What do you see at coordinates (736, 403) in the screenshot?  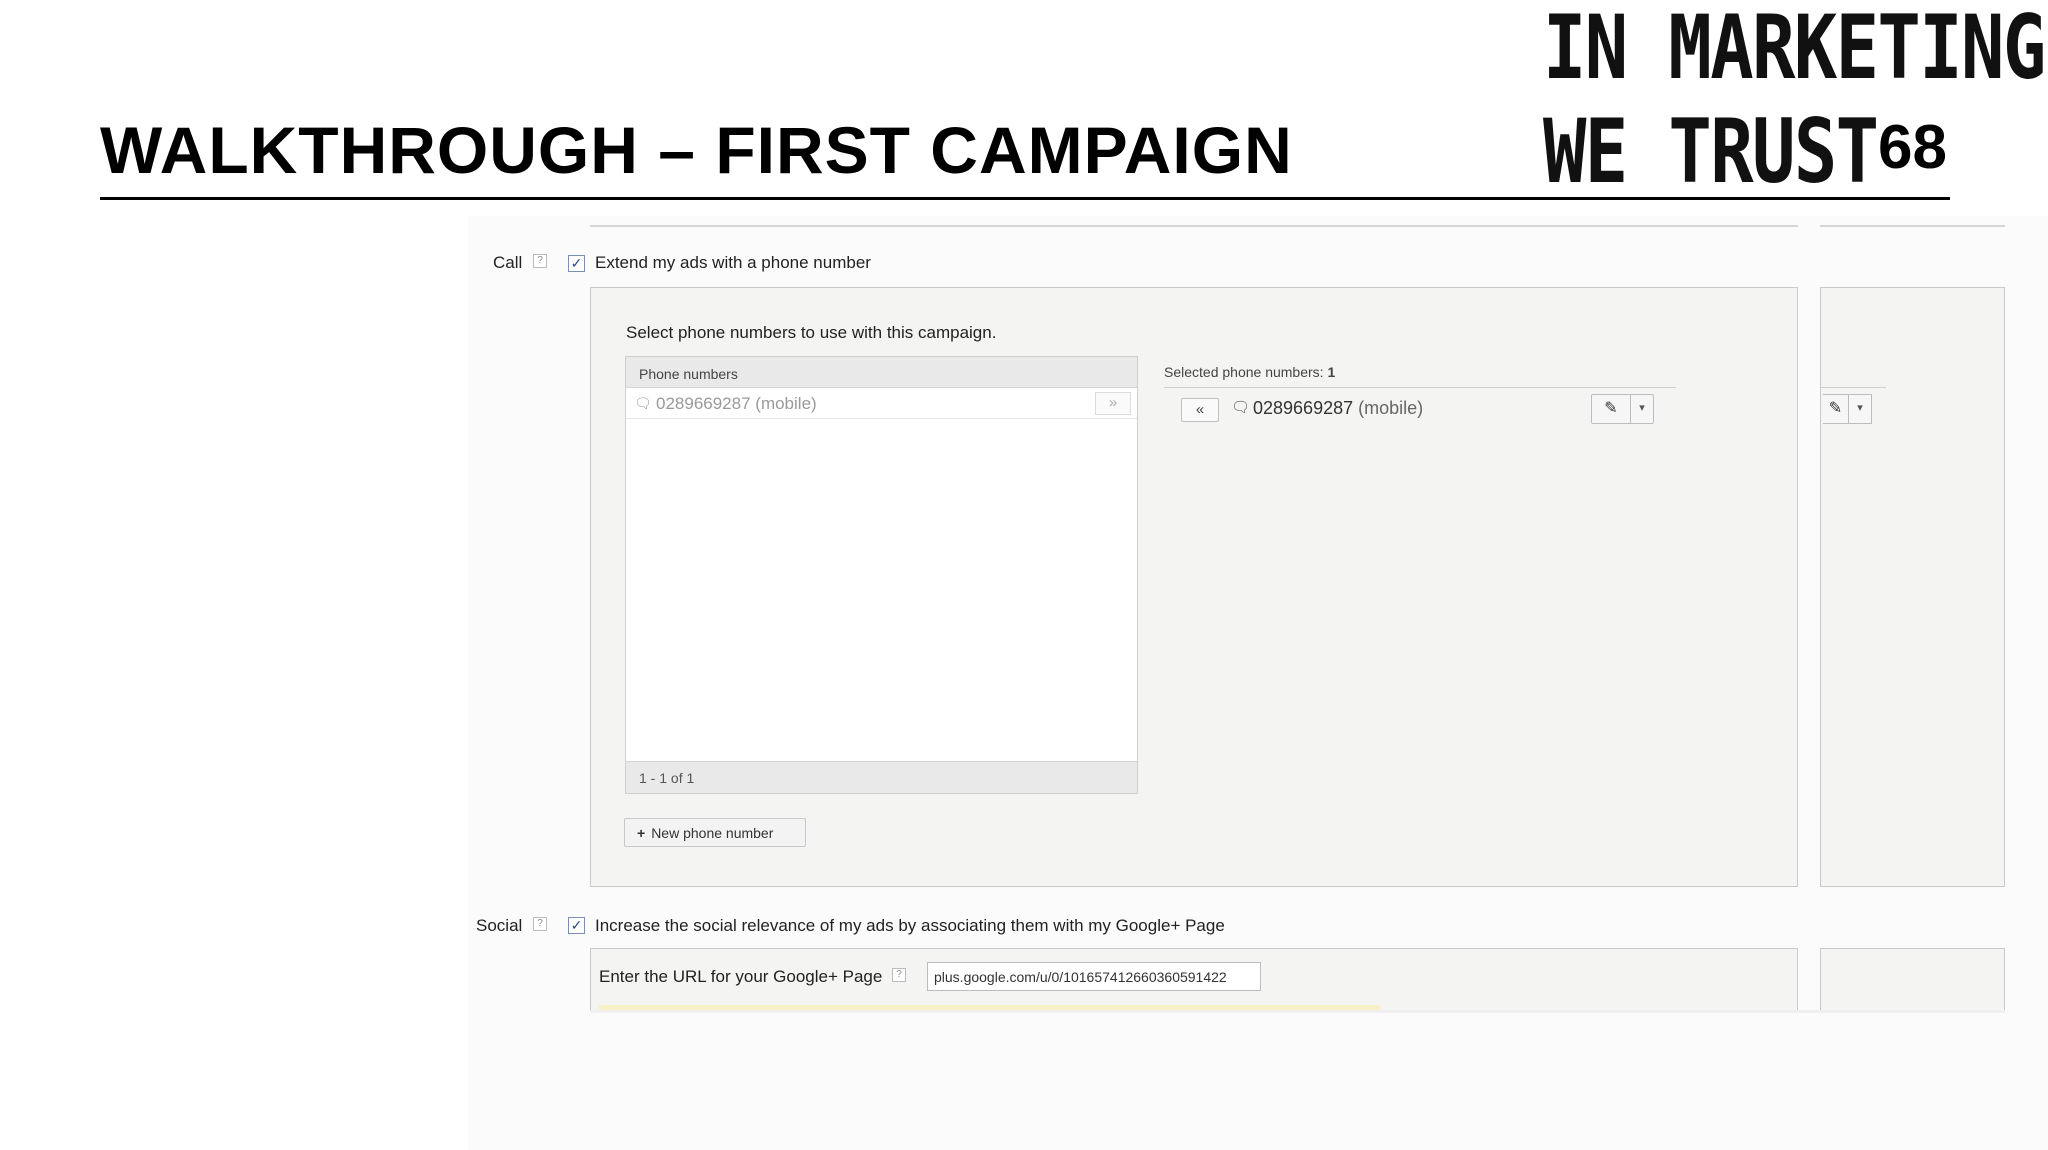 I see `phone-number-text: 0289669287 (mobile)` at bounding box center [736, 403].